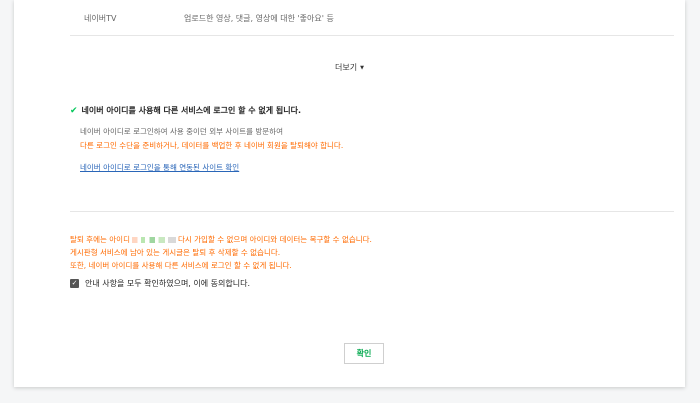 The width and height of the screenshot is (700, 403). What do you see at coordinates (167, 283) in the screenshot?
I see `agree-label: 안내 사항을 모두 확인하였으며, 이에 동의합니다.` at bounding box center [167, 283].